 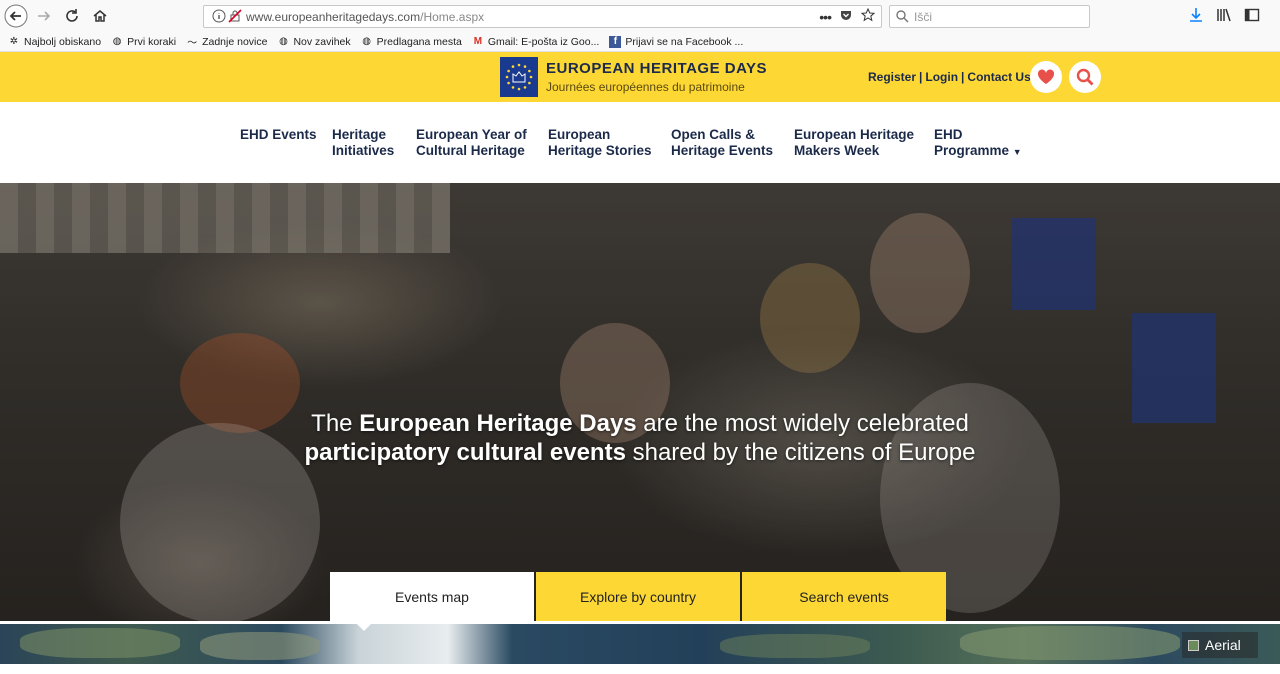 I want to click on home-button, so click(x=100, y=16).